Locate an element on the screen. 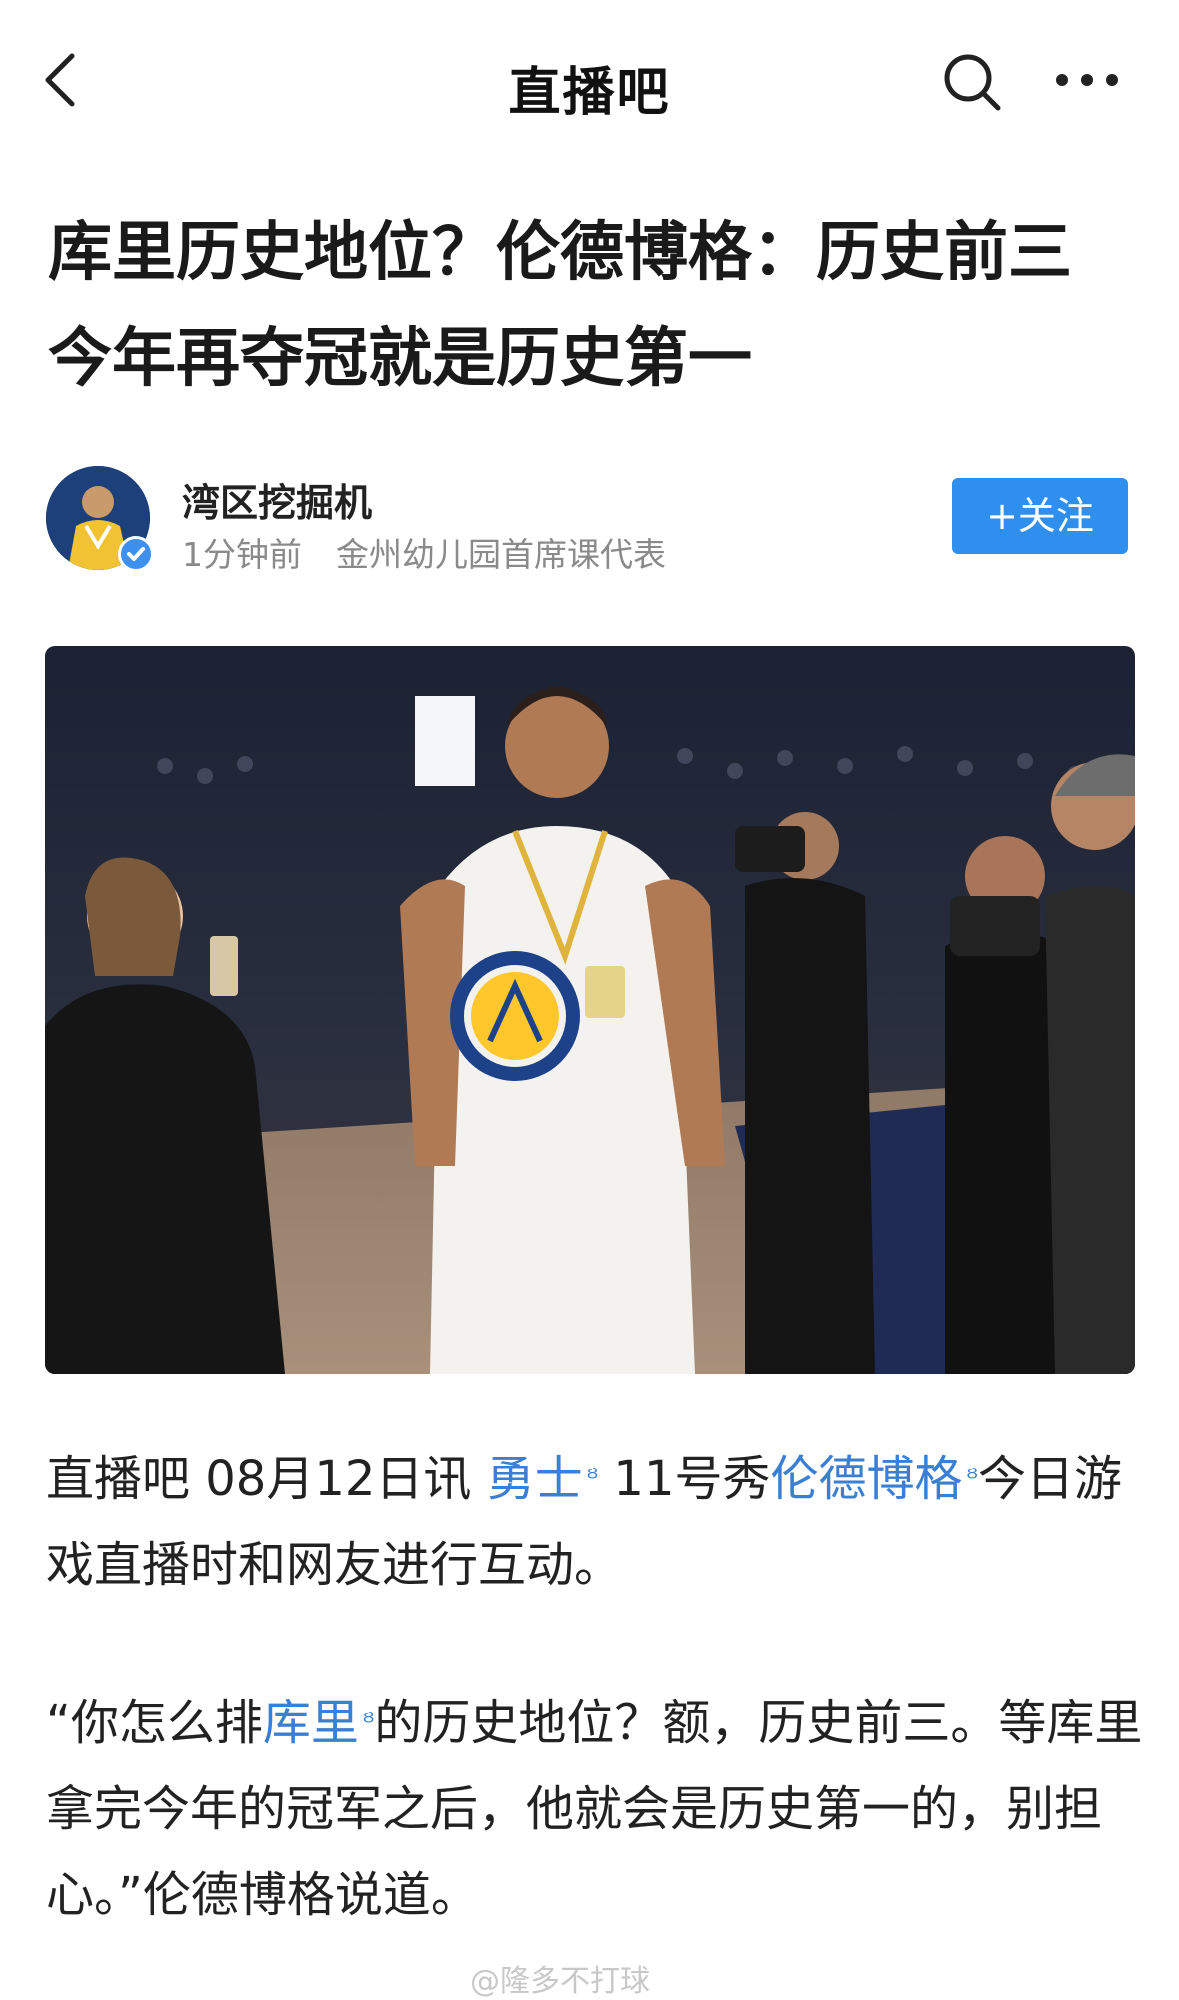  verified-badge-icon is located at coordinates (136, 554).